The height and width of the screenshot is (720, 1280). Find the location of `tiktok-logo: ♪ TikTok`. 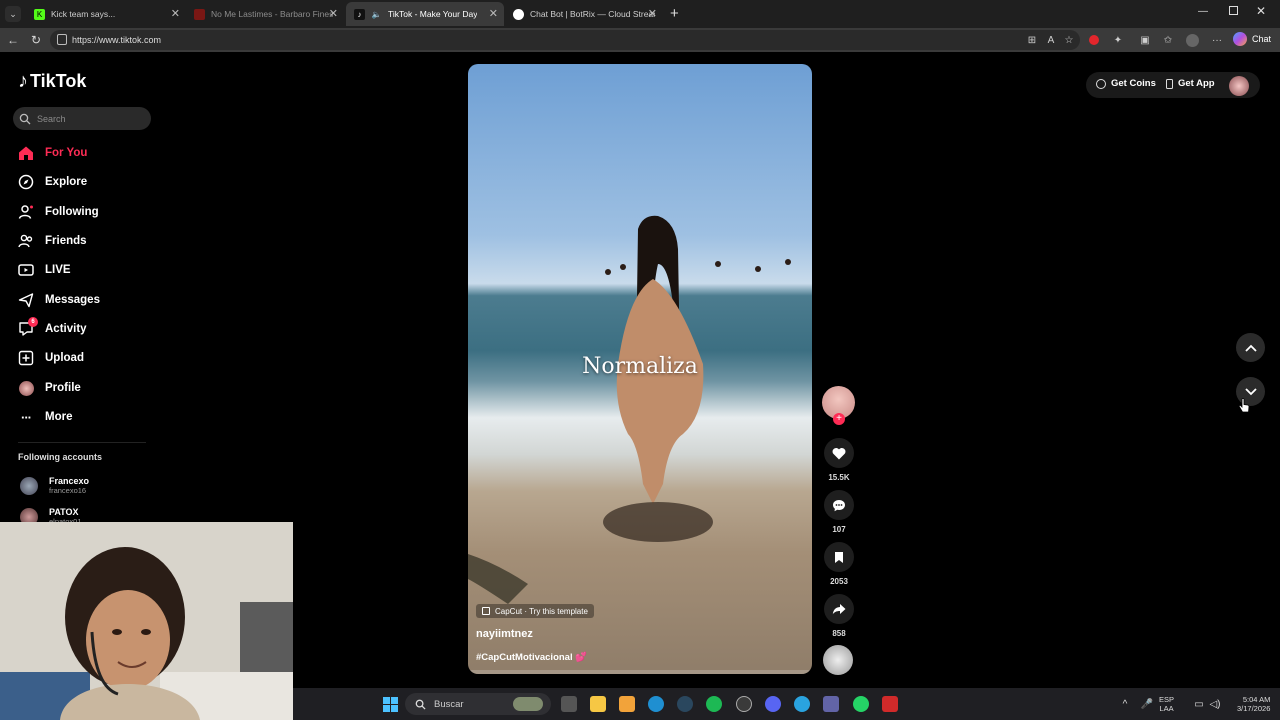

tiktok-logo: ♪ TikTok is located at coordinates (52, 81).